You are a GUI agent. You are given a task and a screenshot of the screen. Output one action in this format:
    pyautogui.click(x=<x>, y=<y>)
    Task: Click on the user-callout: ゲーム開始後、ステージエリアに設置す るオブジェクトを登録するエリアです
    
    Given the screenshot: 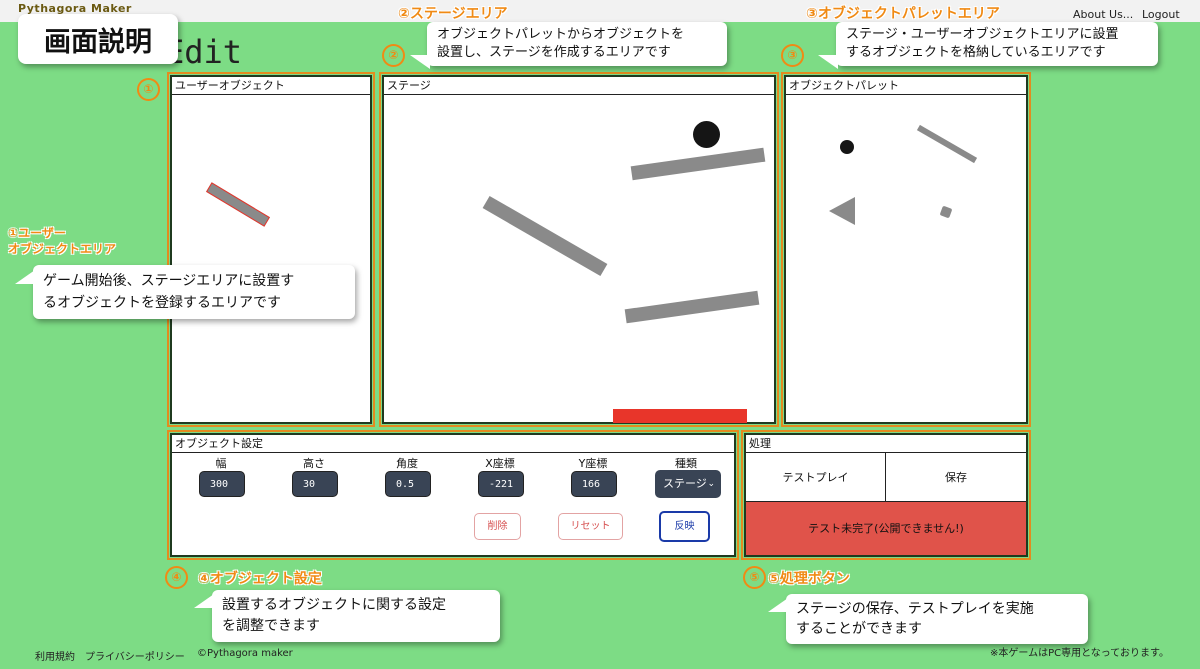 What is the action you would take?
    pyautogui.click(x=194, y=292)
    